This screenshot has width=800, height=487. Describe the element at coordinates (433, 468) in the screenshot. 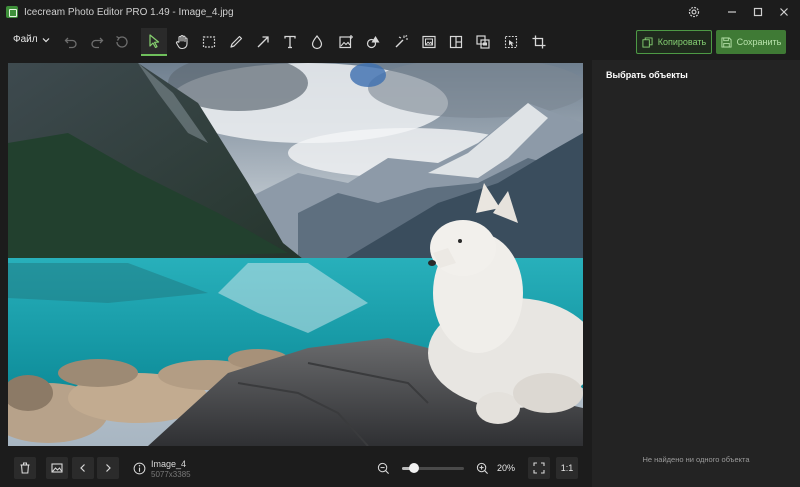

I see `zoom-slider` at that location.